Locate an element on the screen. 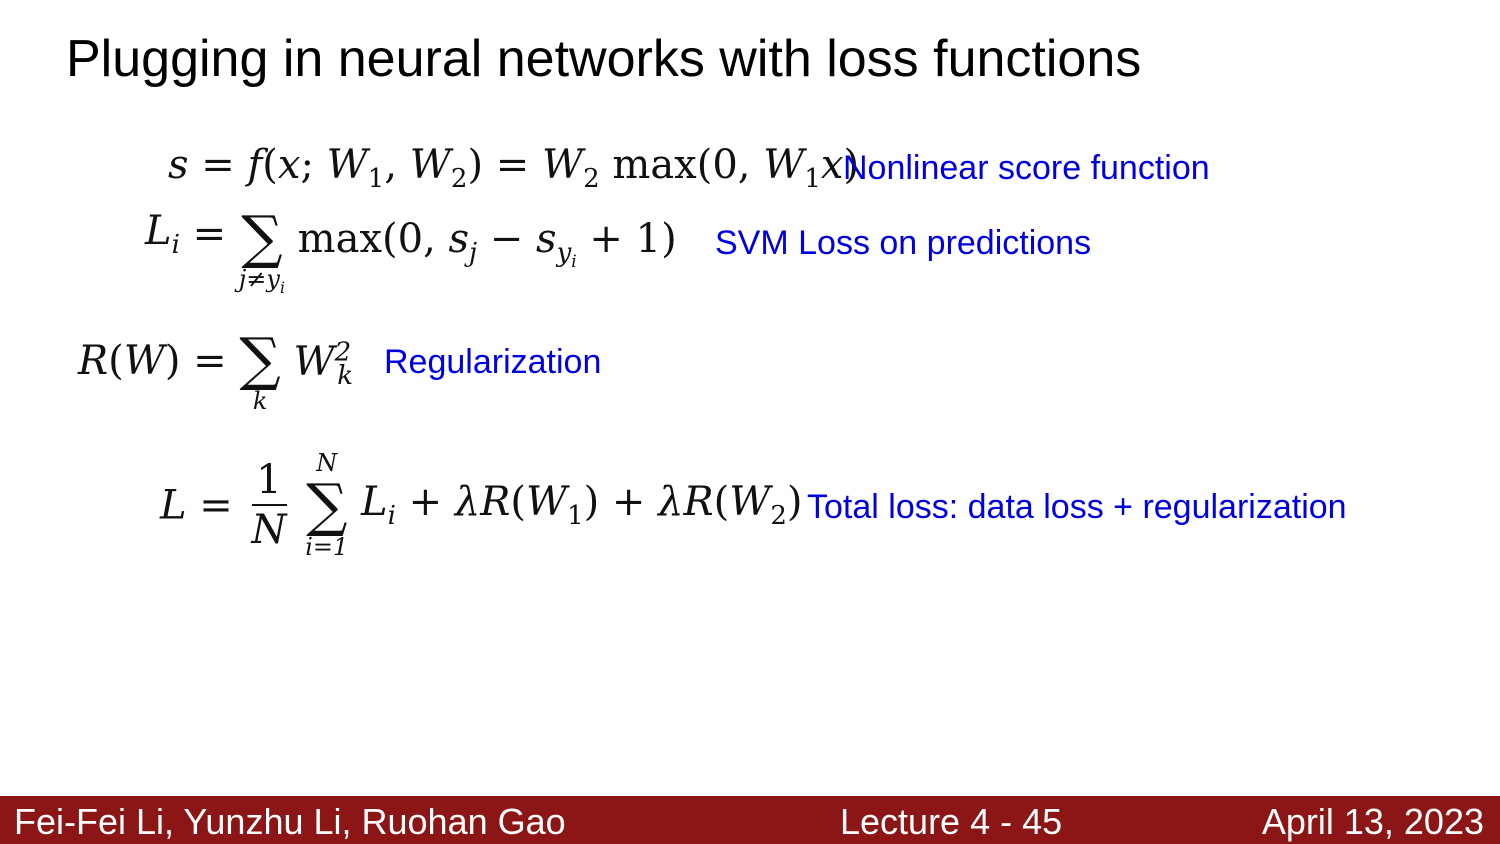  equation-total-loss: L = 1 N N ∑ i=1 Li + λR(W1) + λR(W2) is located at coordinates (481, 505).